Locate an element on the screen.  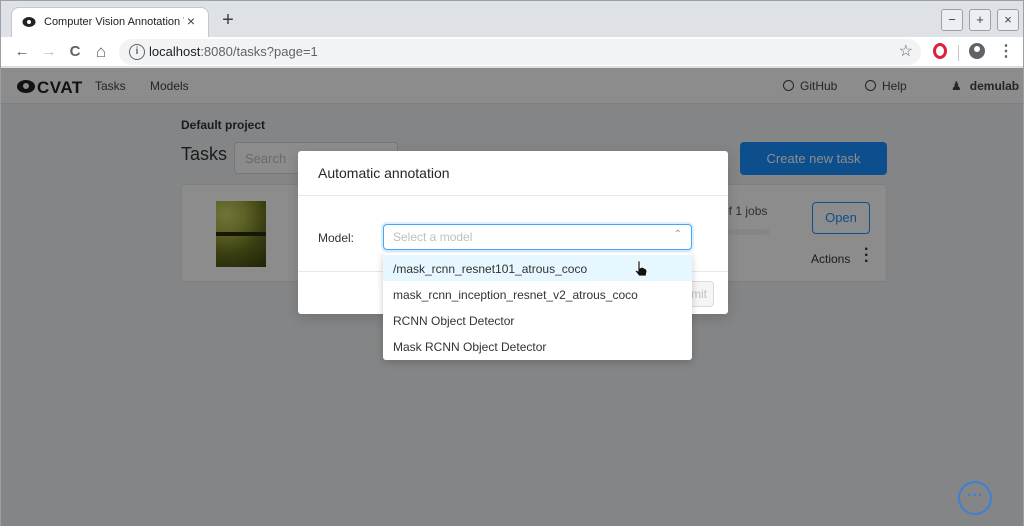
toolbar-divider is located at coordinates (958, 53).